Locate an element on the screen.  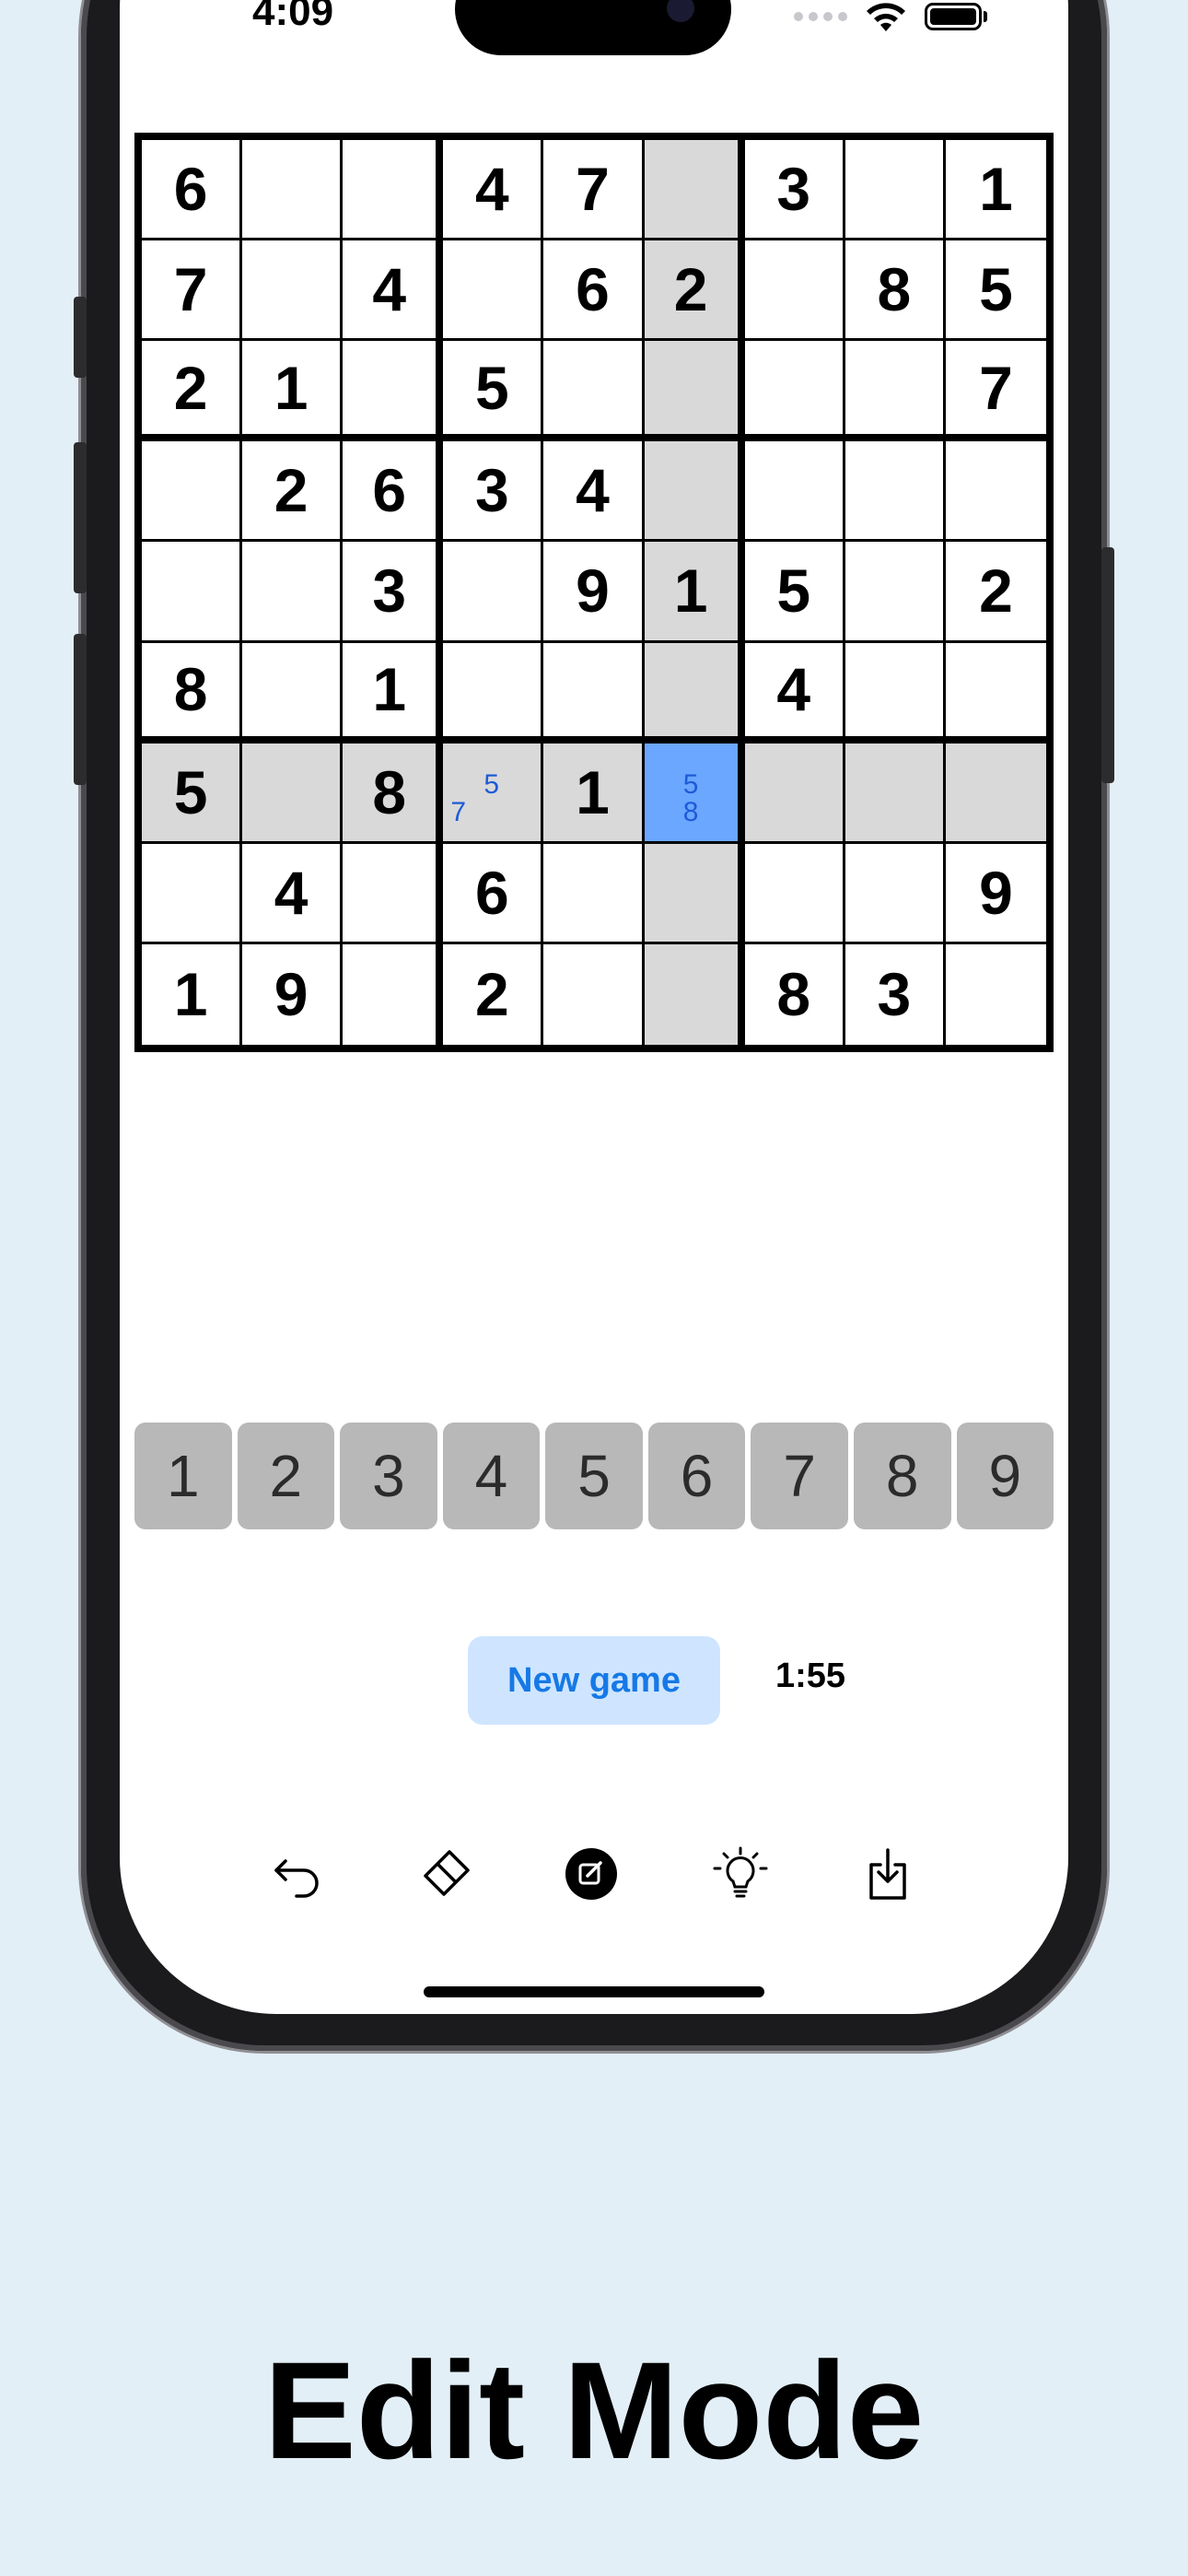
sudoku-cell-r4-c7 is located at coordinates (794, 492).